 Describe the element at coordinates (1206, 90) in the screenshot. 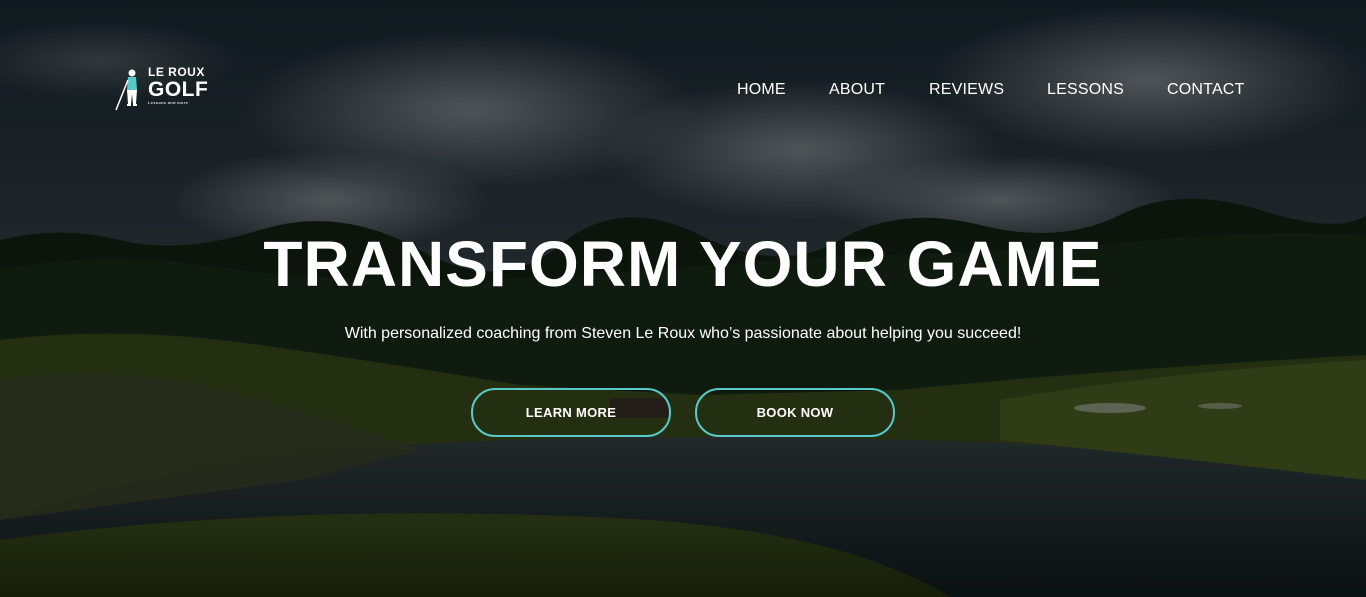

I see `nav-contact: CONTACT` at that location.